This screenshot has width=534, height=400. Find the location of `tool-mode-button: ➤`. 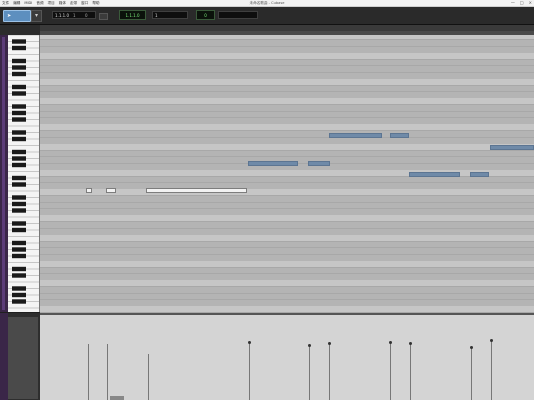

tool-mode-button: ➤ is located at coordinates (17, 16).